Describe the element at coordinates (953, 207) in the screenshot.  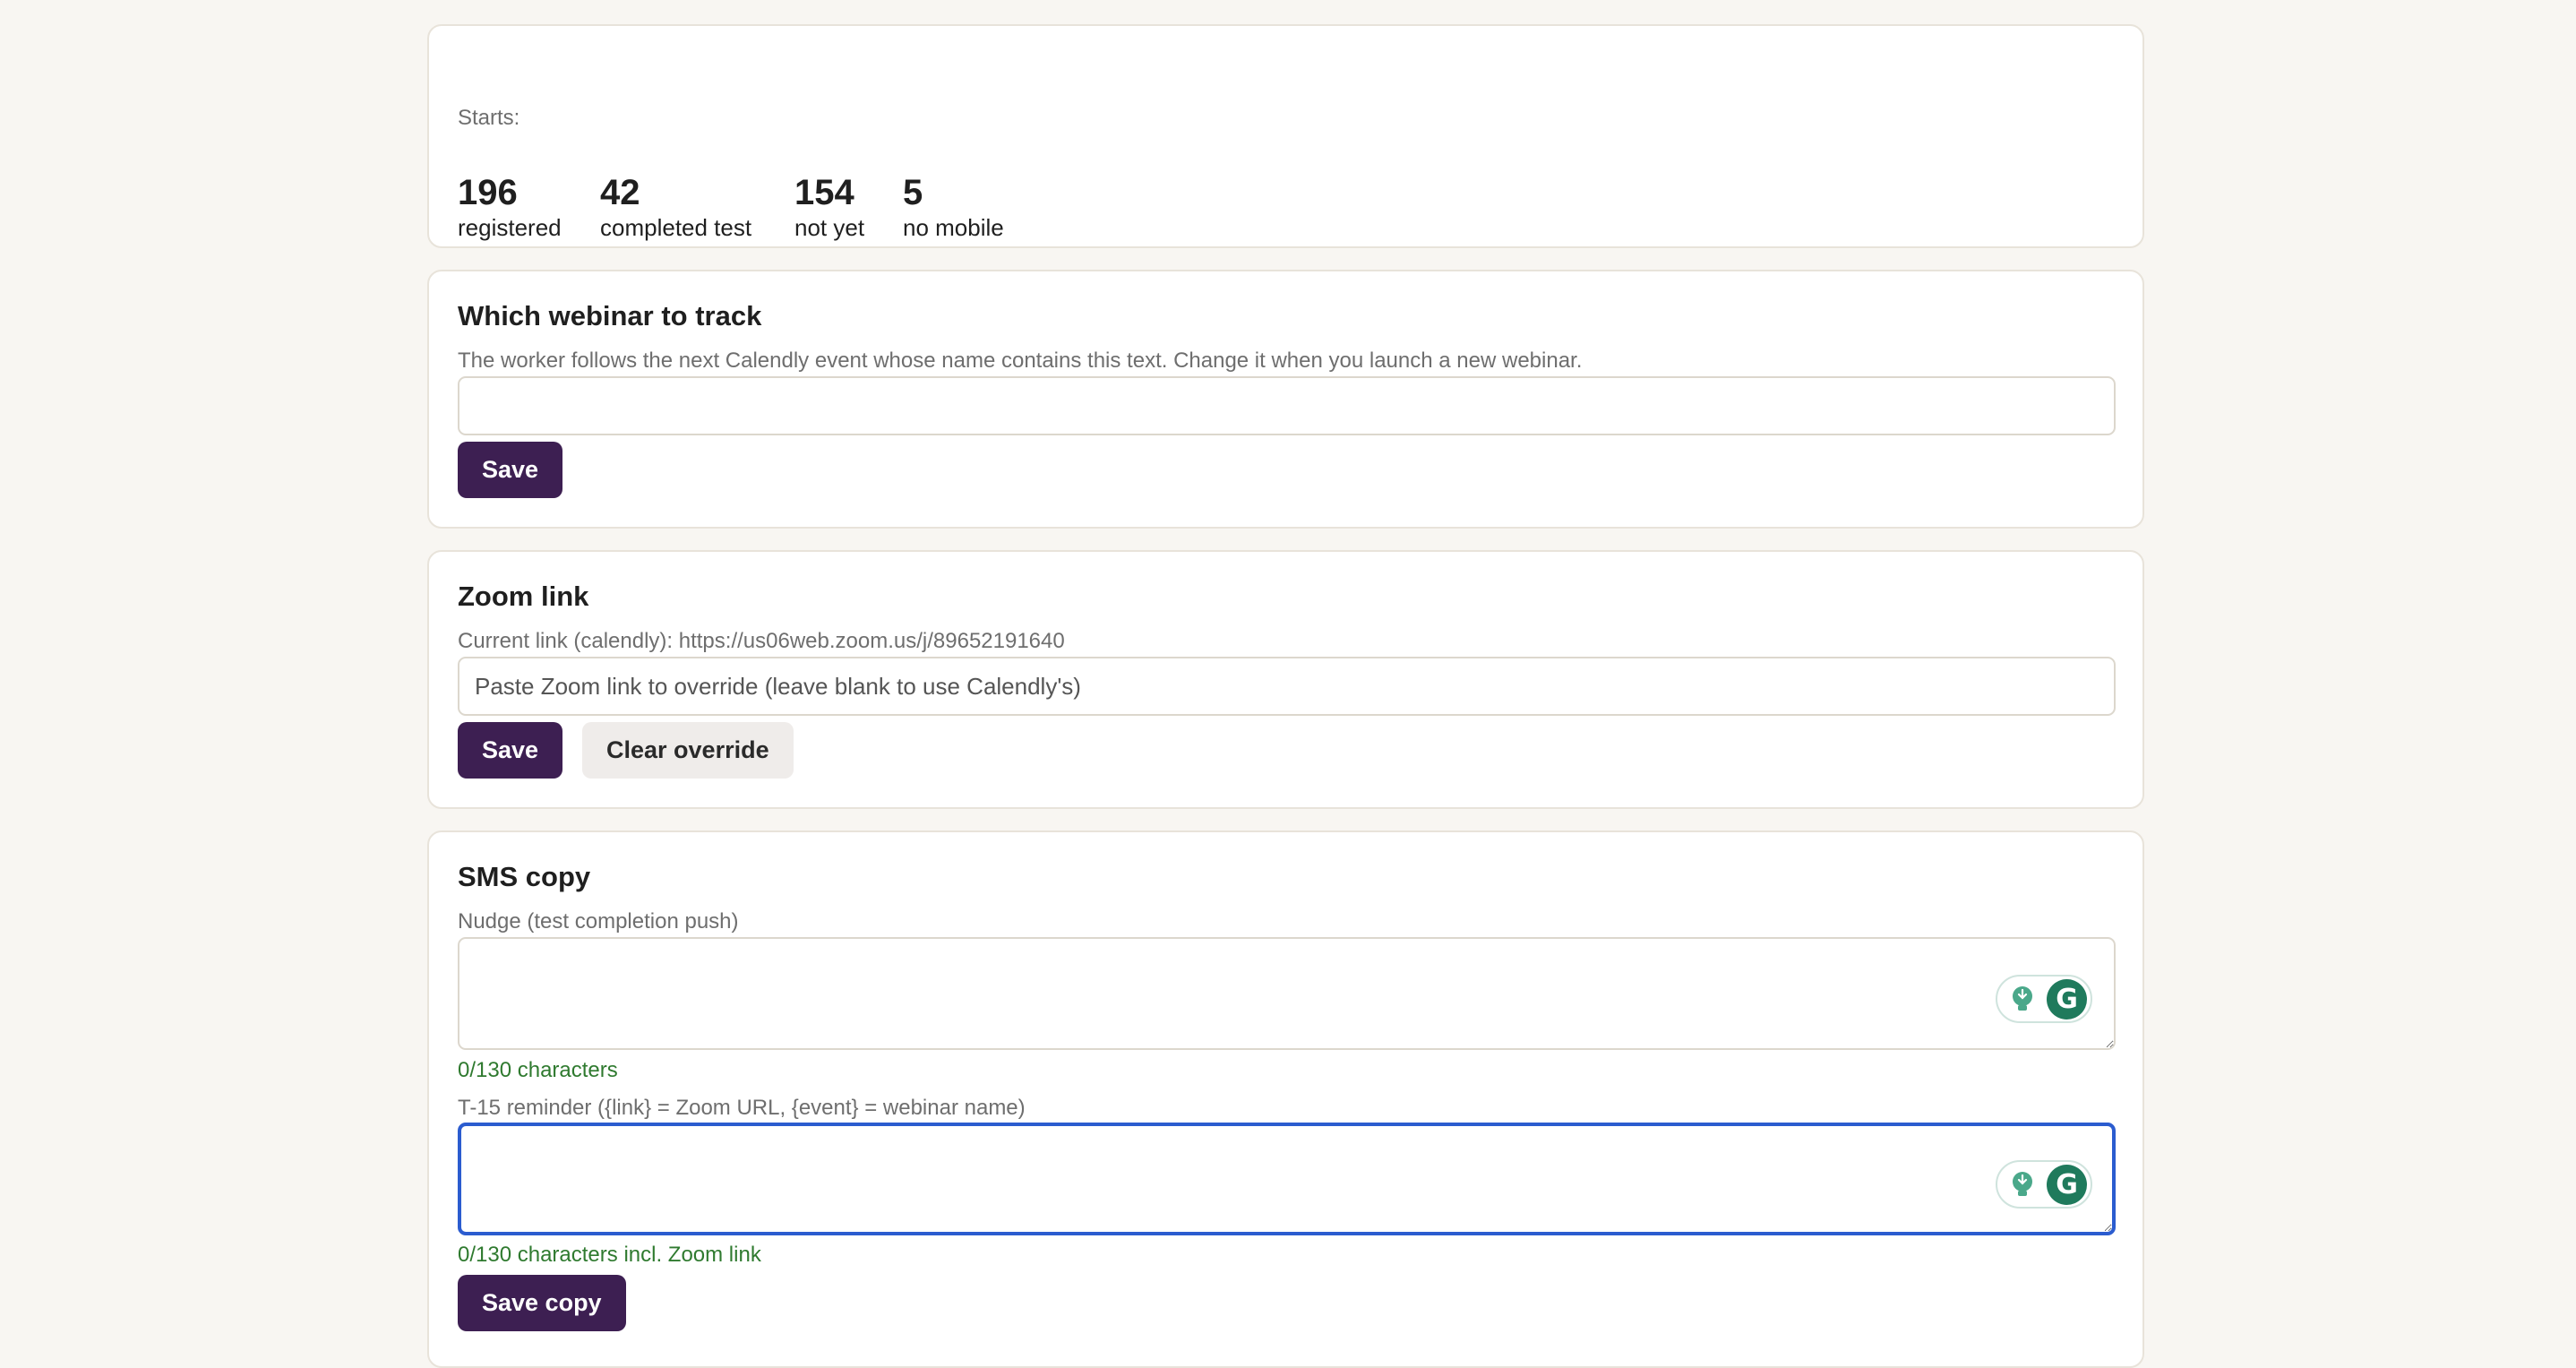
I see `stat-no-mobile: 5 no mobile` at that location.